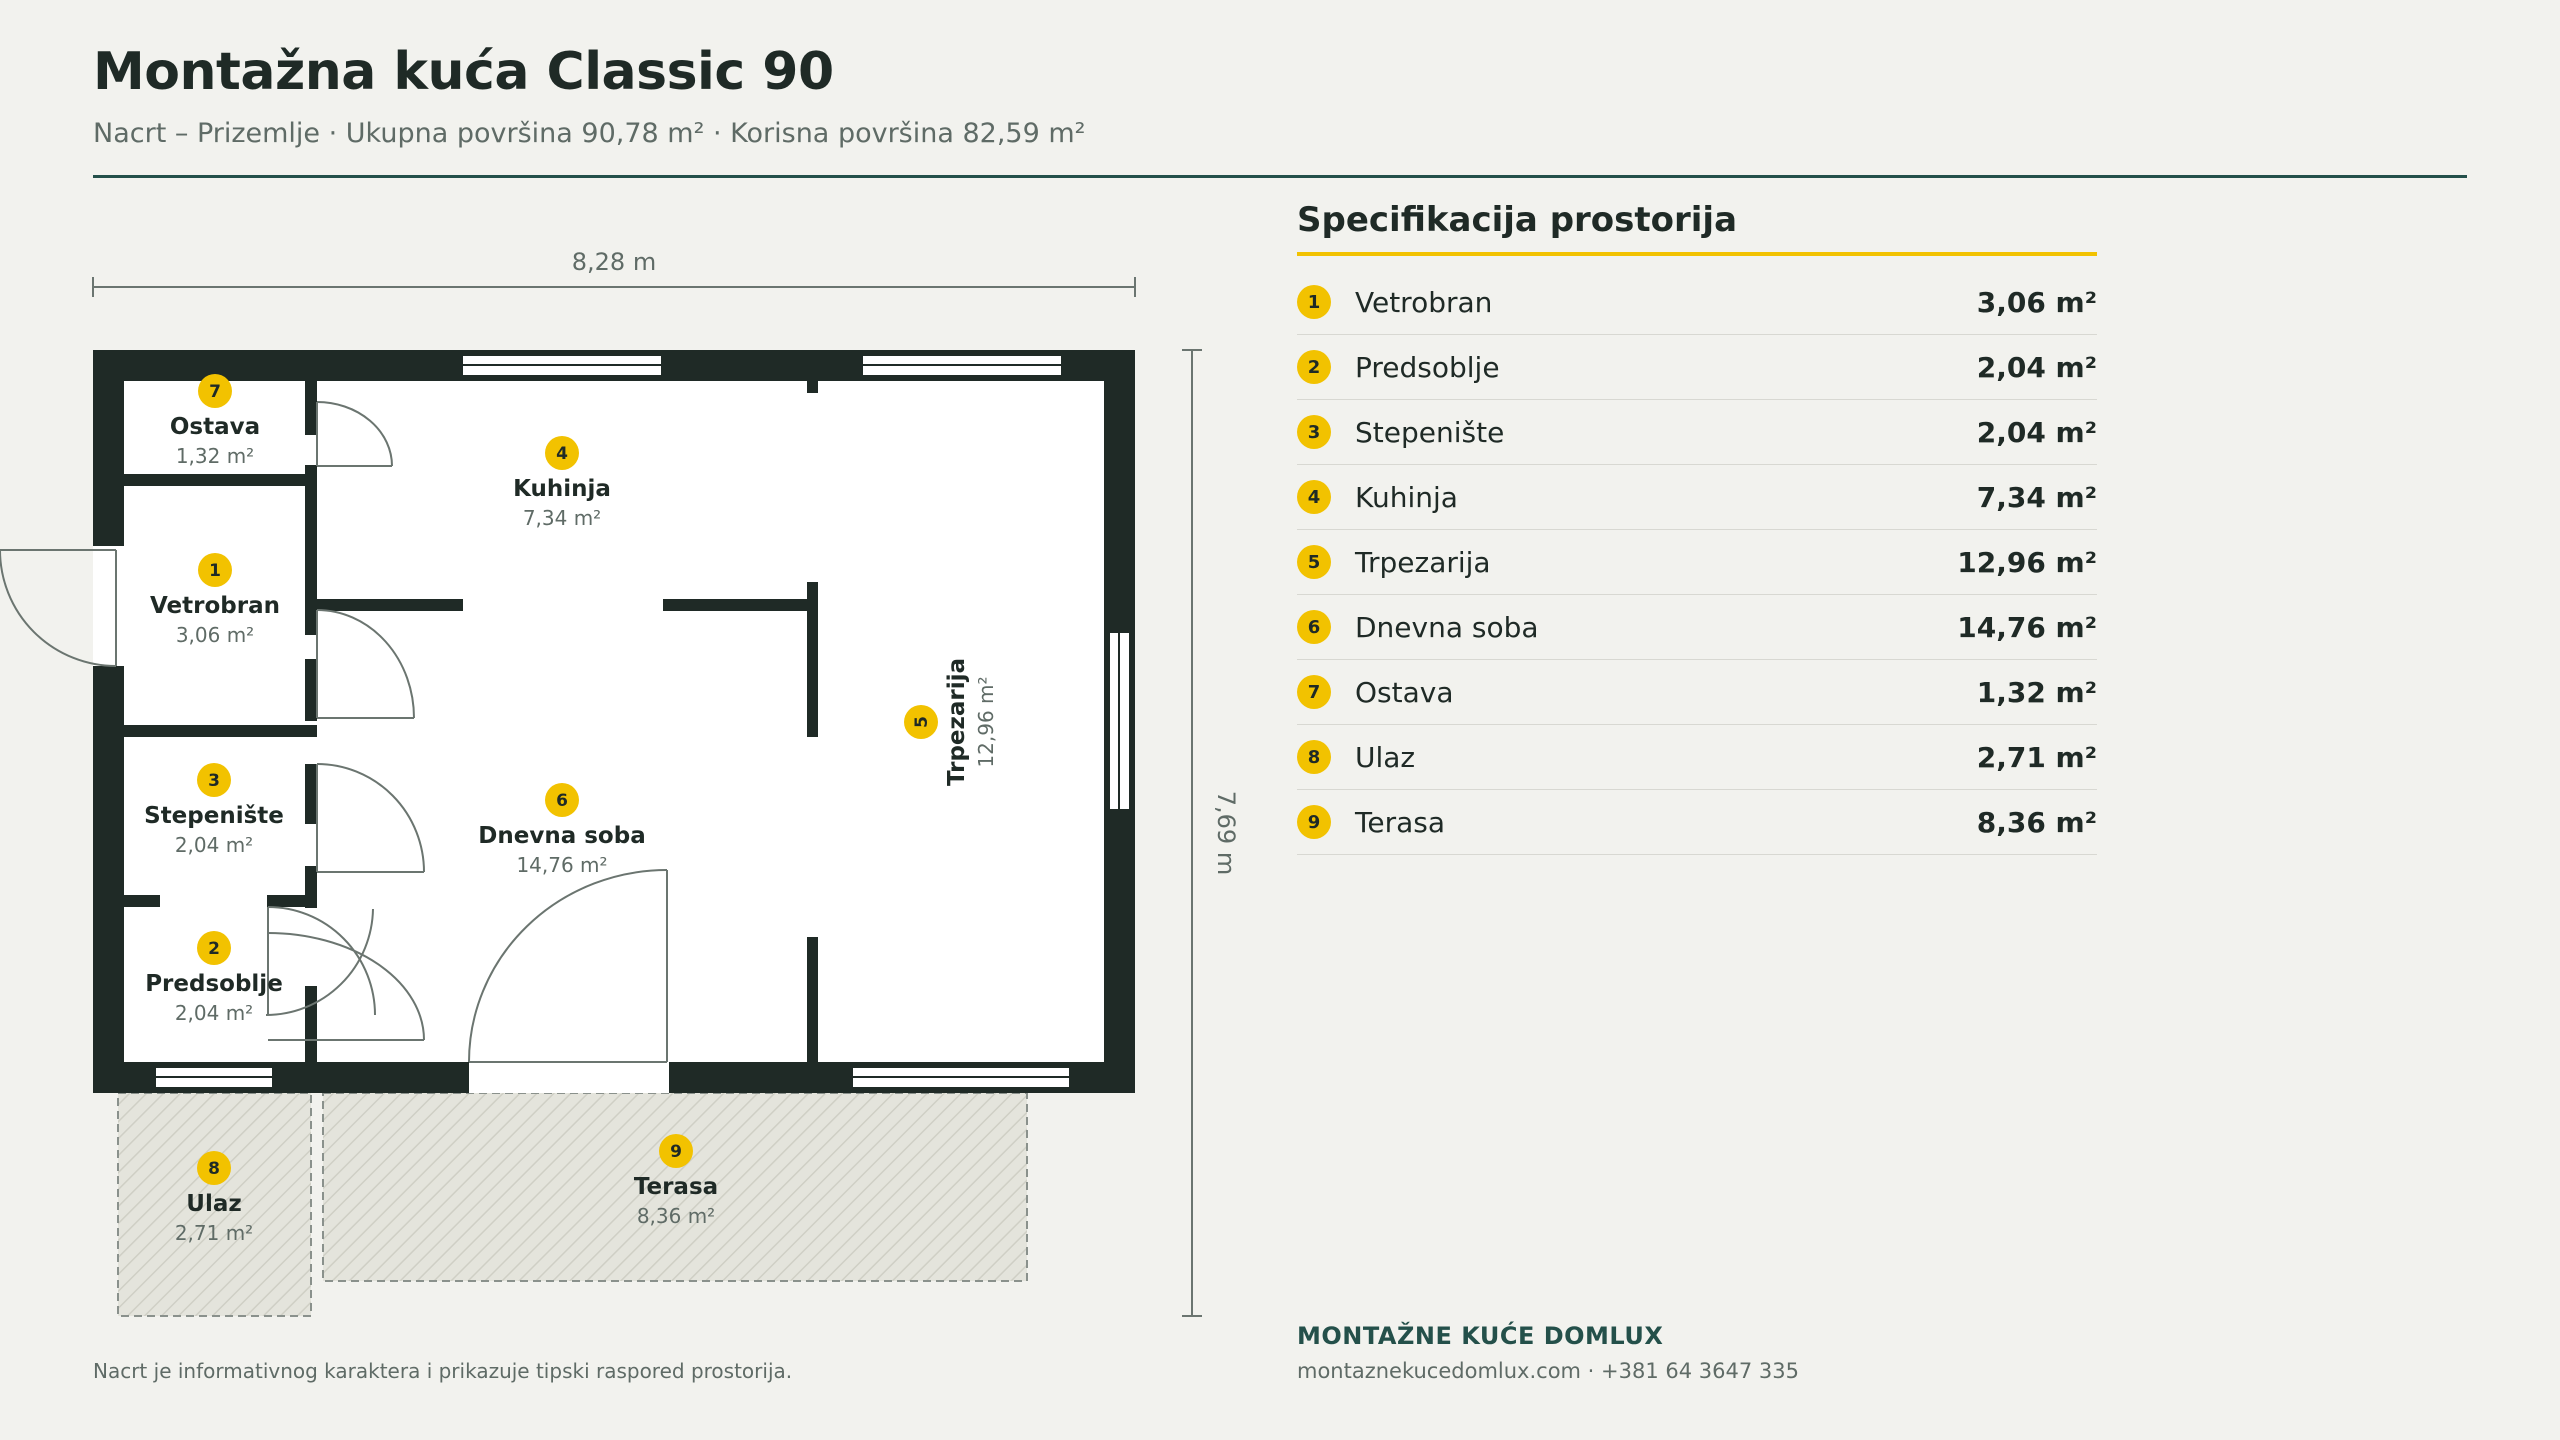  I want to click on room-number: 8, so click(214, 1169).